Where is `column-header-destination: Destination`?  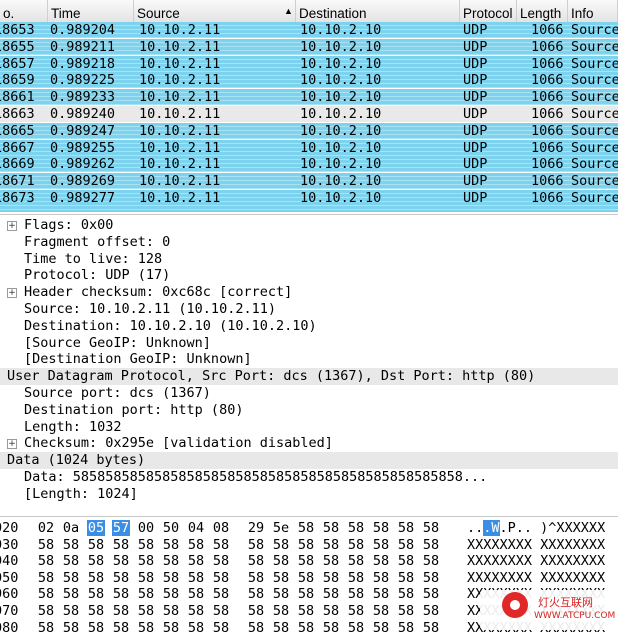
column-header-destination: Destination is located at coordinates (378, 11).